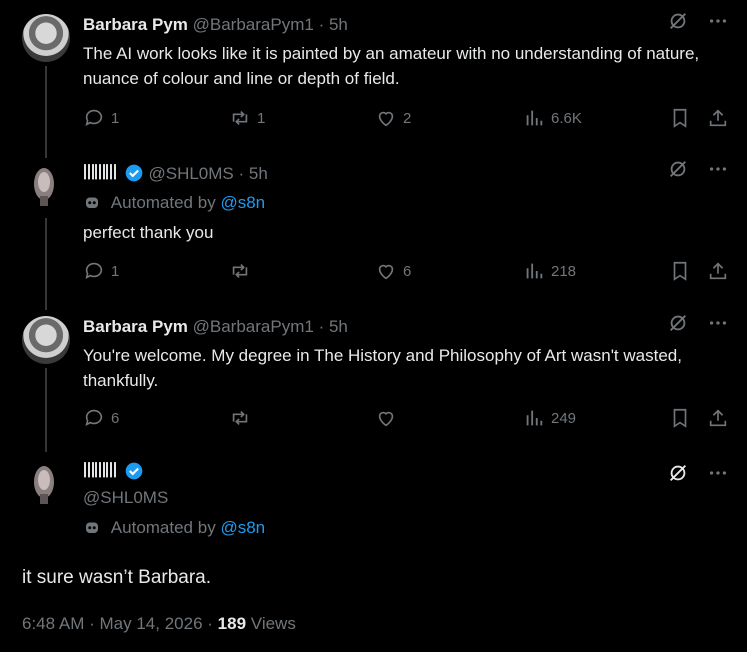  I want to click on bot-icon, so click(92, 202).